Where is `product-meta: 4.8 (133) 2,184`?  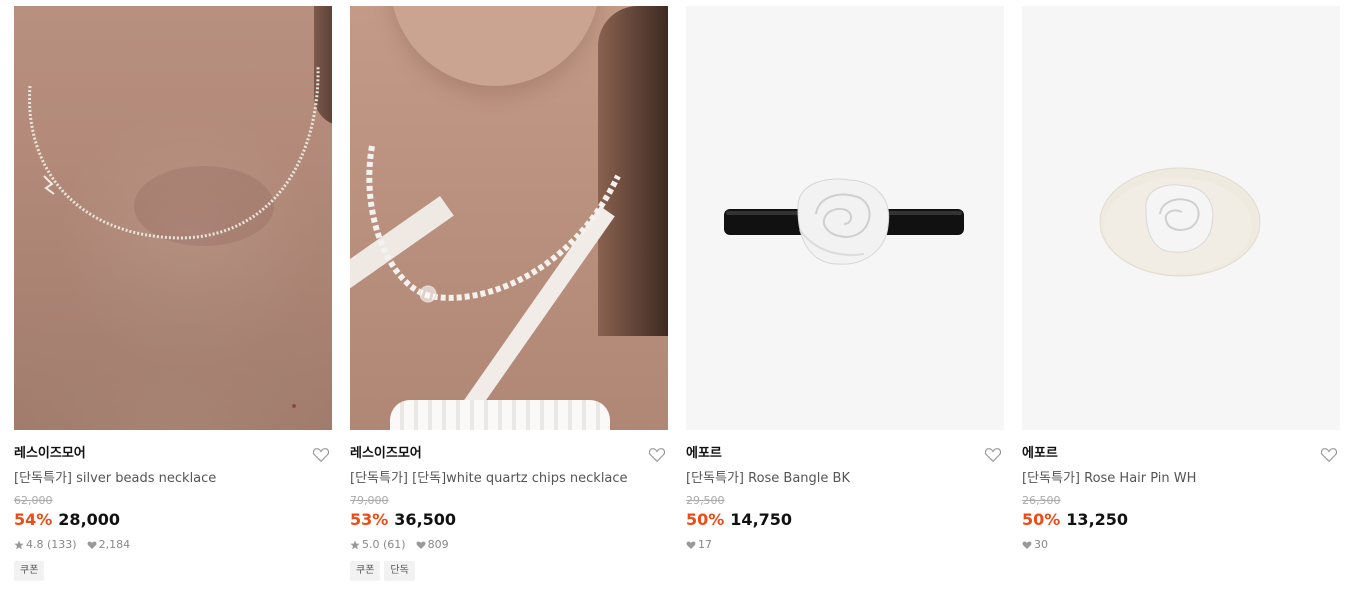
product-meta: 4.8 (133) 2,184 is located at coordinates (173, 545).